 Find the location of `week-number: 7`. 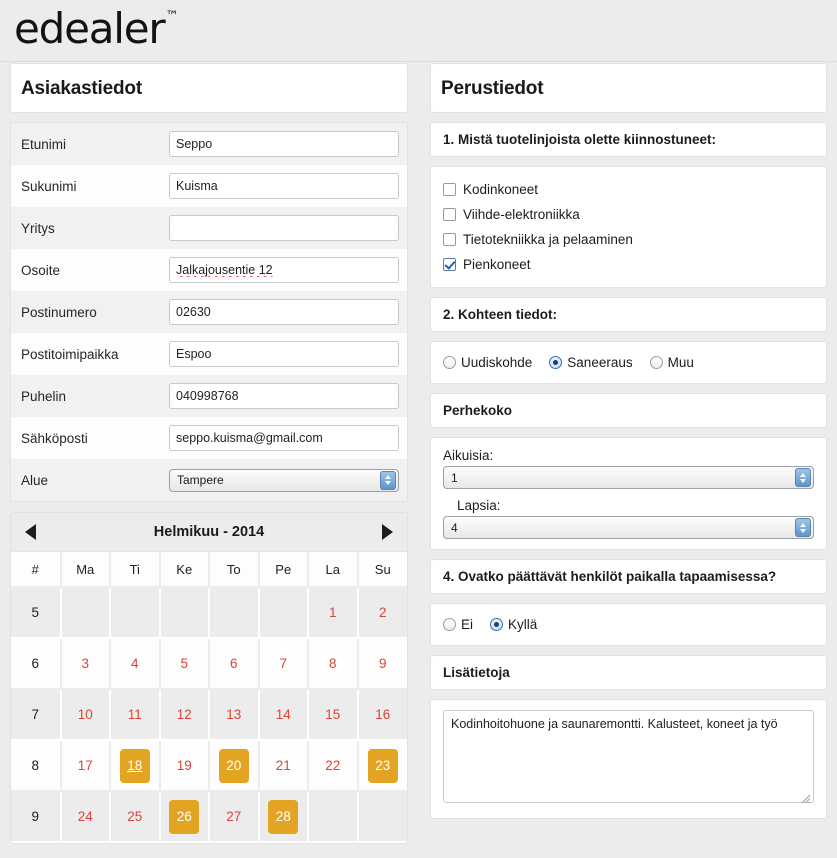

week-number: 7 is located at coordinates (36, 715).